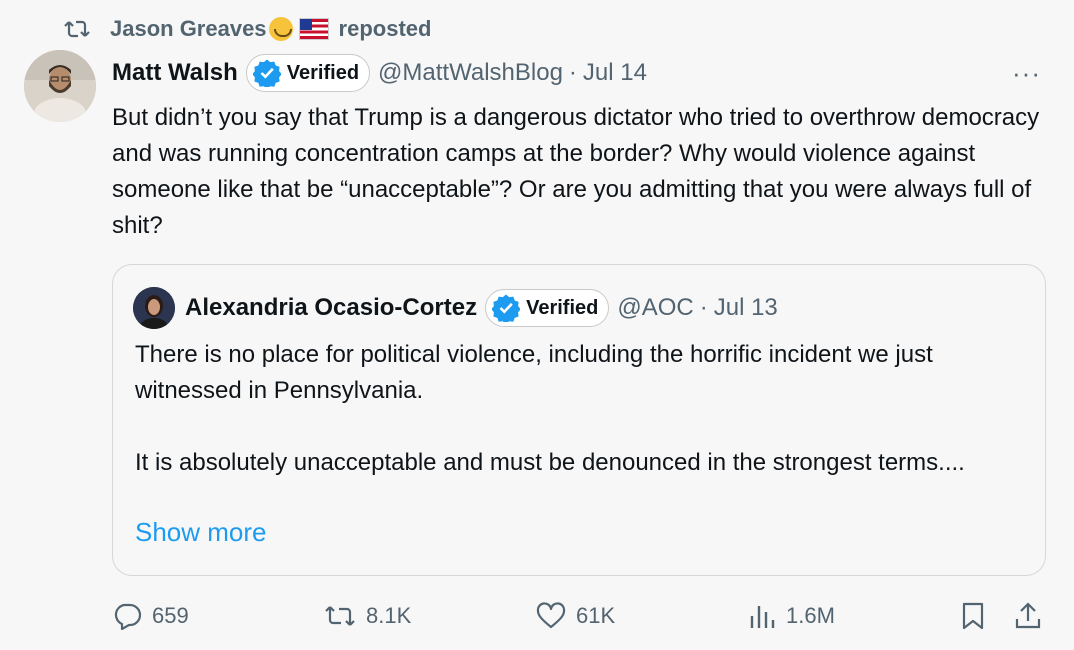  Describe the element at coordinates (170, 615) in the screenshot. I see `reply-count: 659` at that location.